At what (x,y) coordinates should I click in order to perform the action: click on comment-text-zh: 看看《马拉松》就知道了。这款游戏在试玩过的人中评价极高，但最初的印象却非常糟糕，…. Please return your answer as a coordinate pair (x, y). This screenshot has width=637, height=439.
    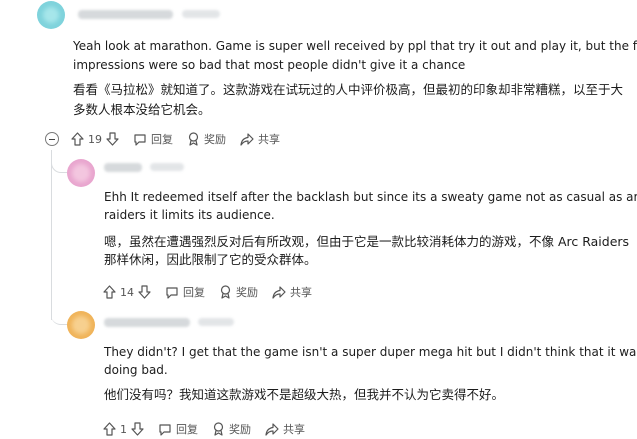
    Looking at the image, I should click on (348, 89).